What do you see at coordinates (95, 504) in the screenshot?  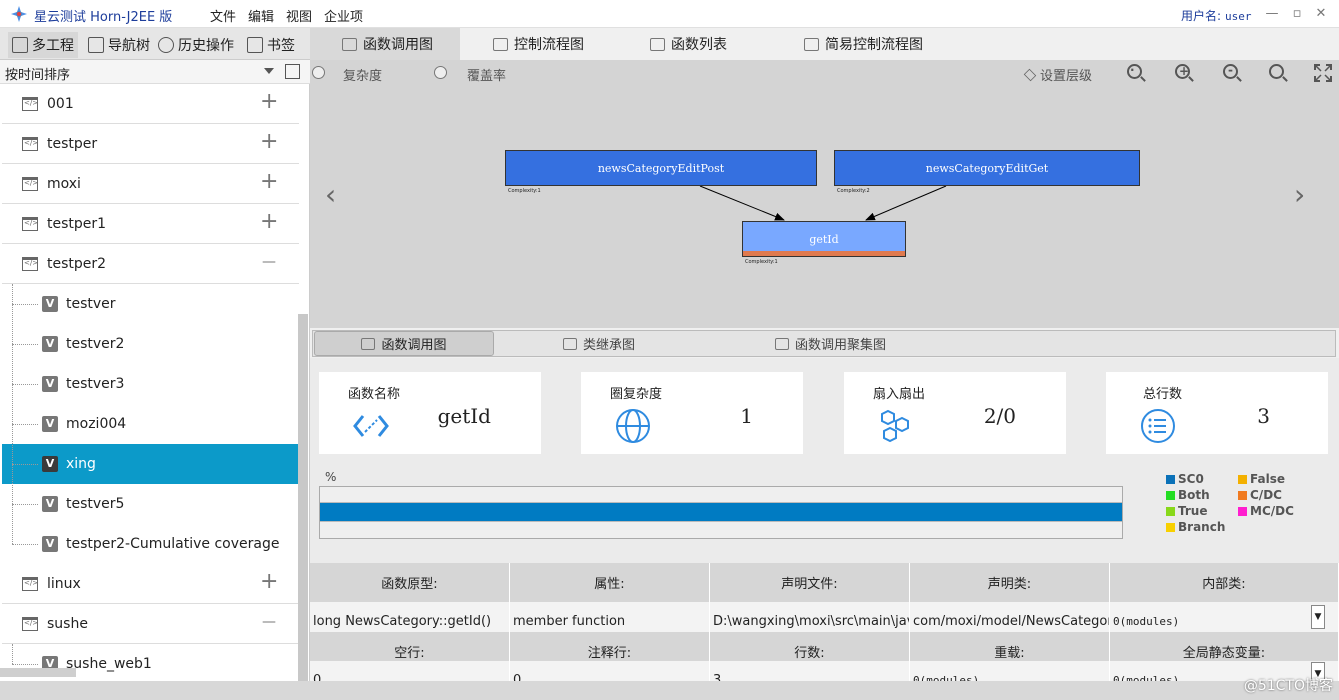 I see `tree-item-label: testver5` at bounding box center [95, 504].